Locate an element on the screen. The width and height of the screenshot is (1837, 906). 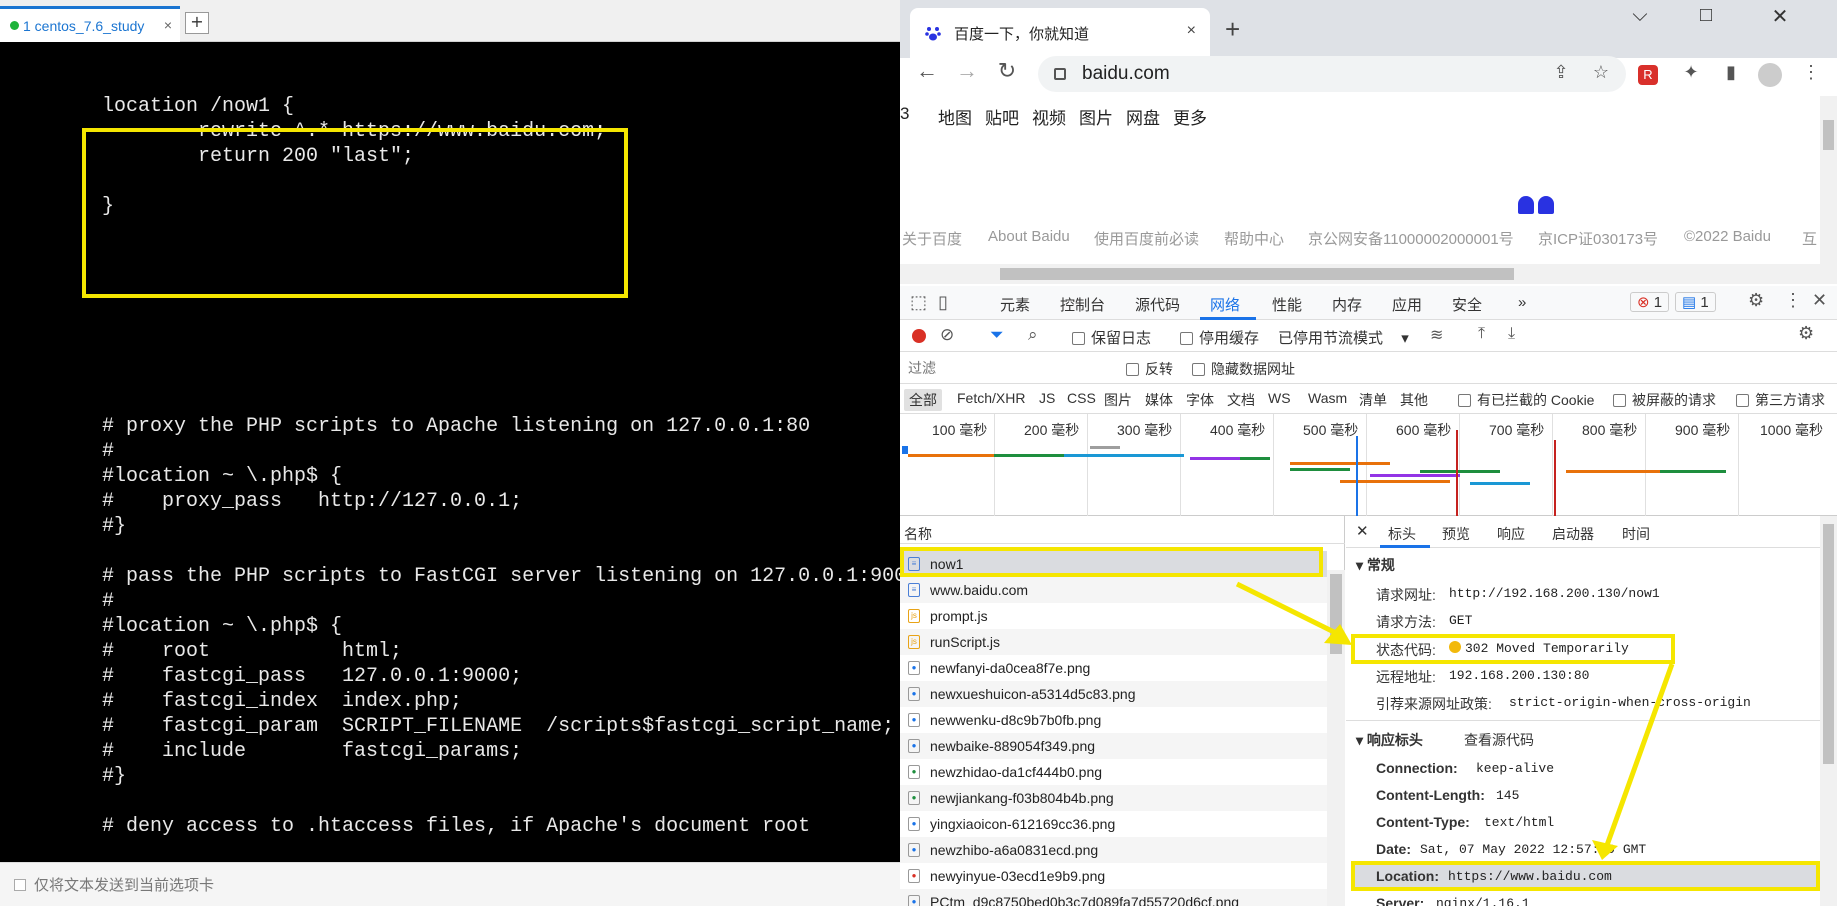
code-line: # proxy_pass http://127.0.0.1; is located at coordinates (312, 501).